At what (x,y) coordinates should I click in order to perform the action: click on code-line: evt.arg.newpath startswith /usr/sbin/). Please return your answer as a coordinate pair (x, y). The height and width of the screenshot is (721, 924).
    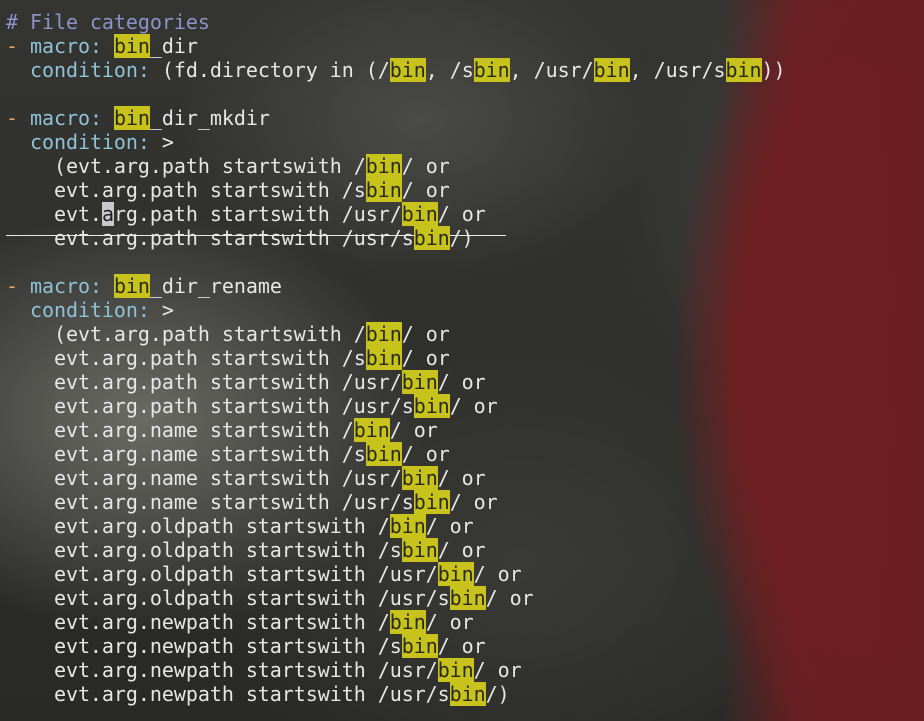
    Looking at the image, I should click on (465, 694).